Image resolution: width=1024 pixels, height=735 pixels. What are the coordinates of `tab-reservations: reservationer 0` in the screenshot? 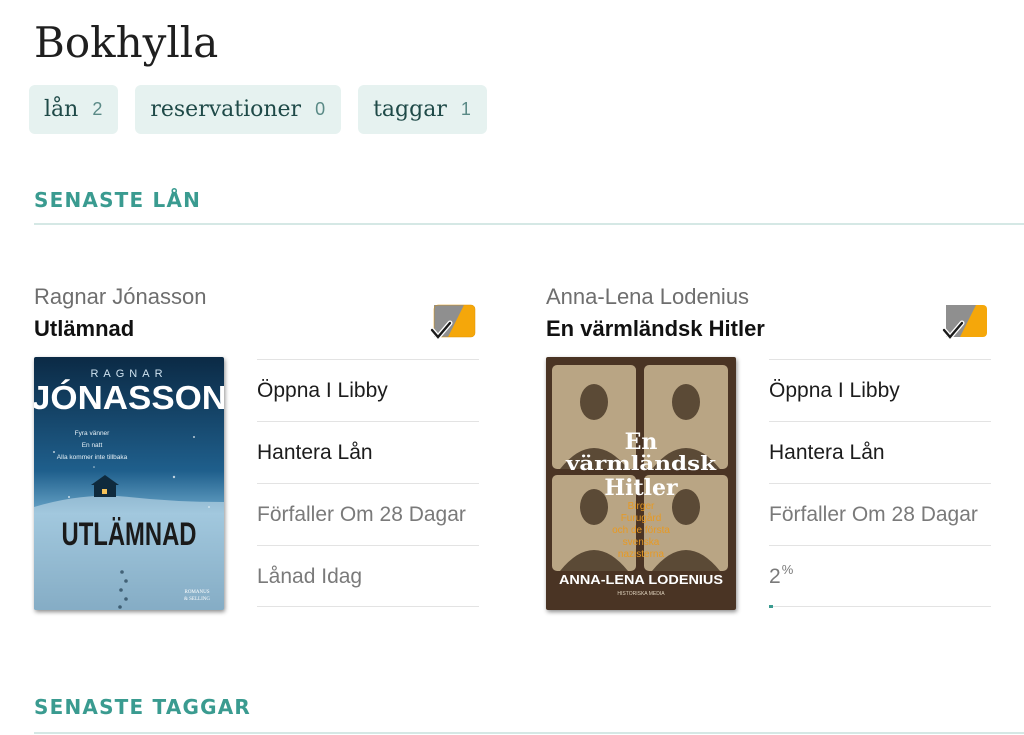 It's located at (238, 109).